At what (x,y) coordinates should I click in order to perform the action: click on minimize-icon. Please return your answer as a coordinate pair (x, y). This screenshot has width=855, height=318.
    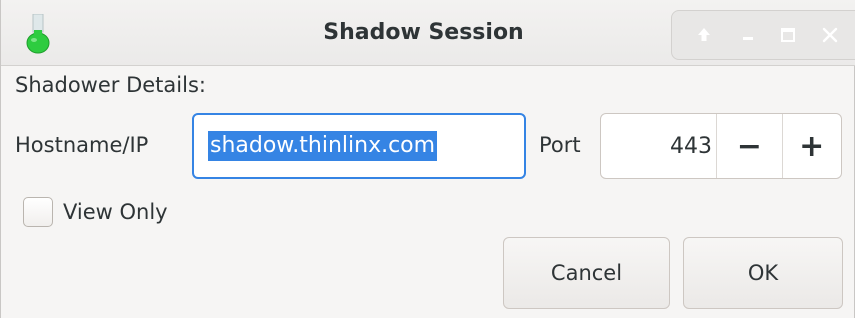
    Looking at the image, I should click on (748, 35).